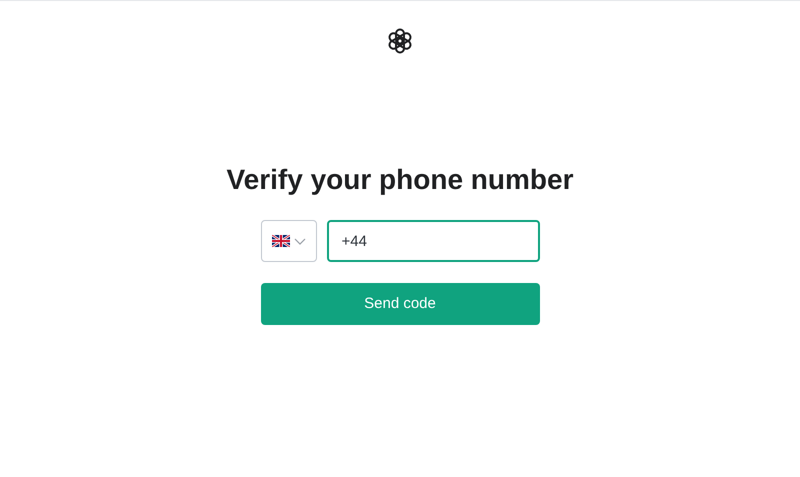 The height and width of the screenshot is (477, 800). I want to click on phone-input-field: +44, so click(433, 241).